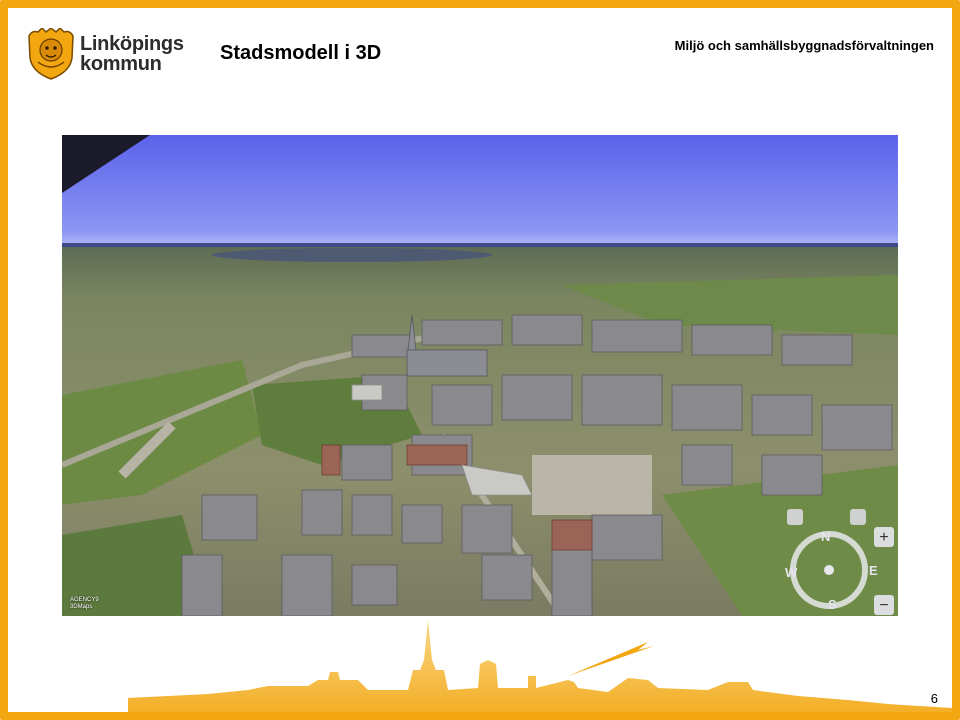  I want to click on logo-line-1: Linköpings, so click(132, 44).